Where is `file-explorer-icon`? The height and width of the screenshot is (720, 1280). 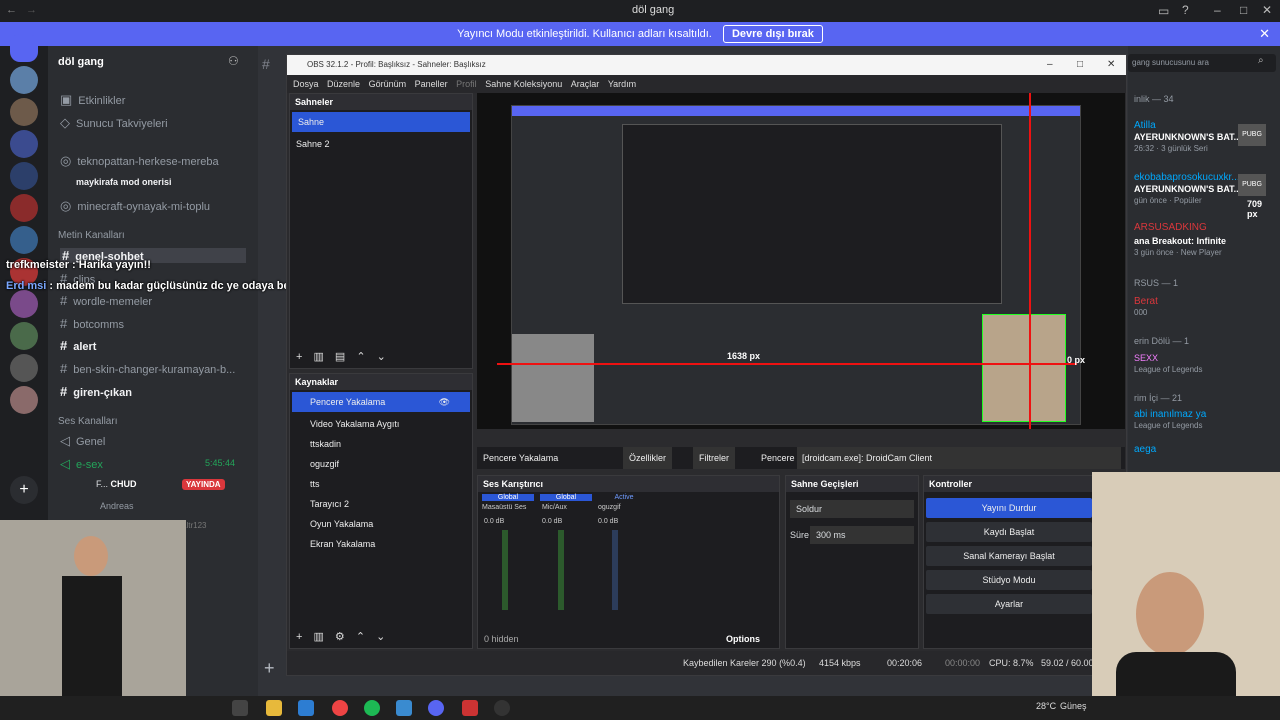
file-explorer-icon is located at coordinates (274, 708).